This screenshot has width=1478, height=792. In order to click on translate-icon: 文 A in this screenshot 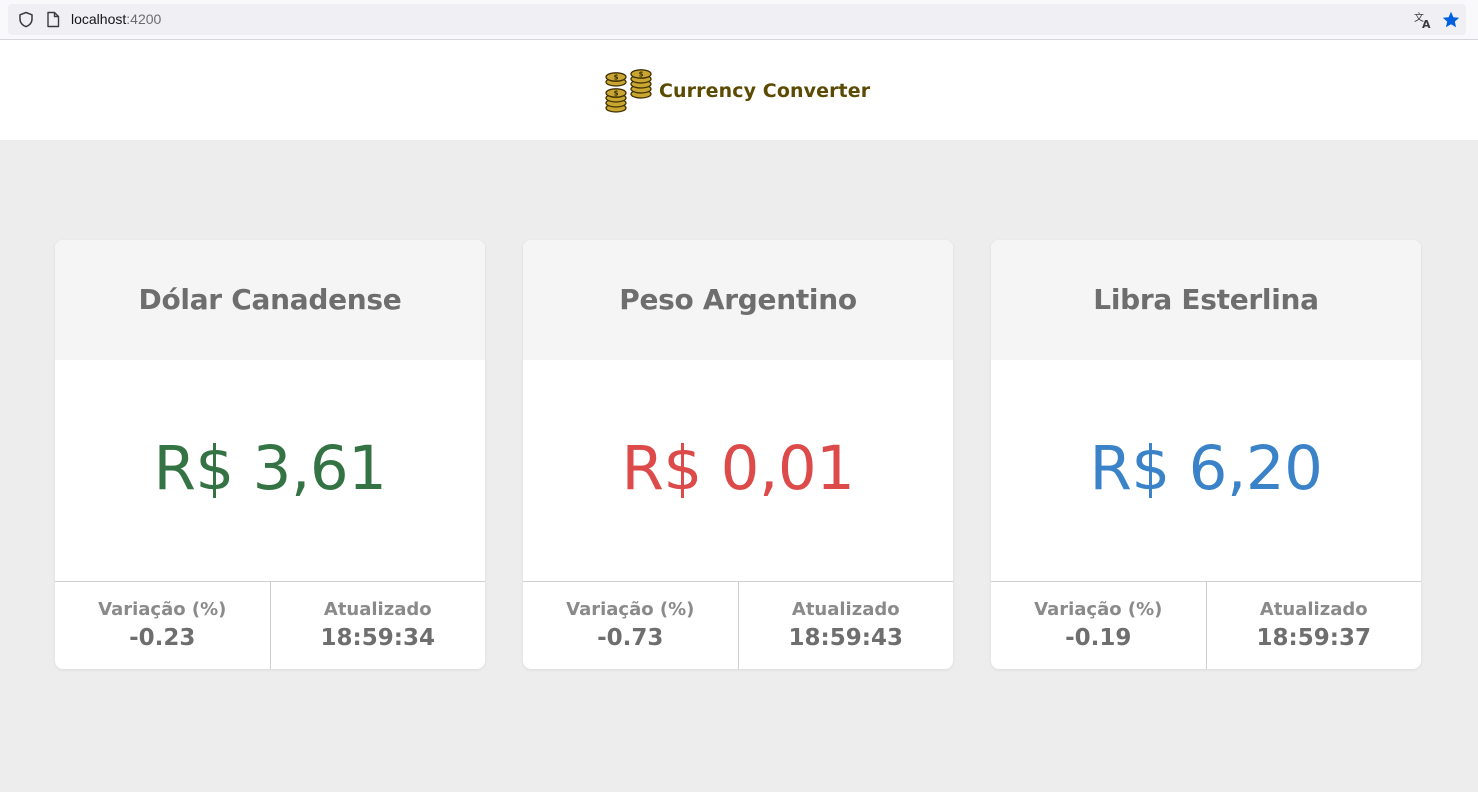, I will do `click(1423, 20)`.